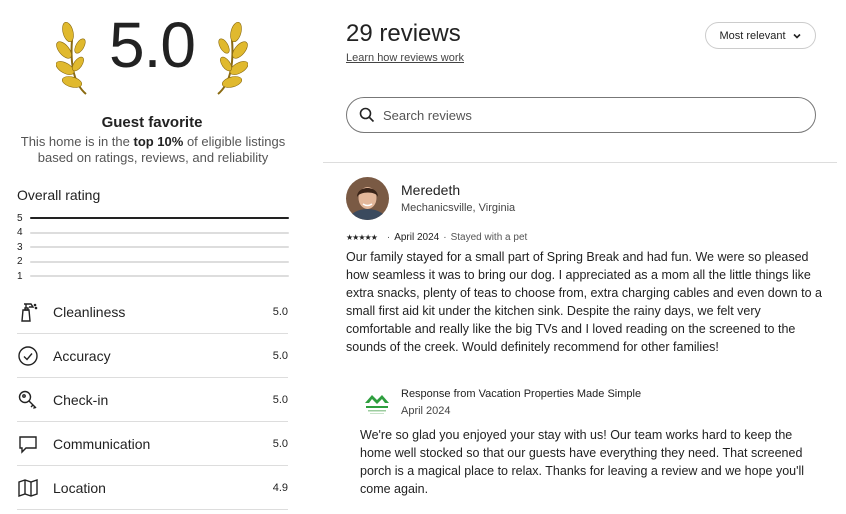  Describe the element at coordinates (152, 122) in the screenshot. I see `guest-favorite-title: Guest favorite` at that location.